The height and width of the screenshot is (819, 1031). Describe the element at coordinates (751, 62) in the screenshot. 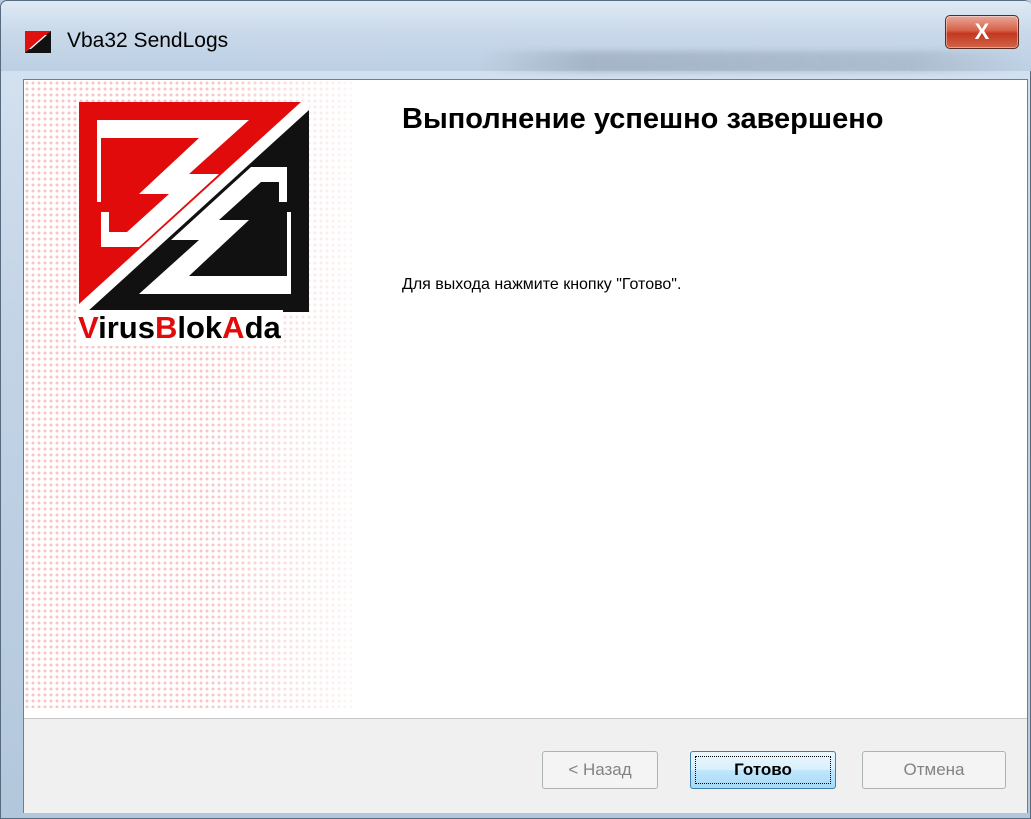

I see `background-window-title` at that location.